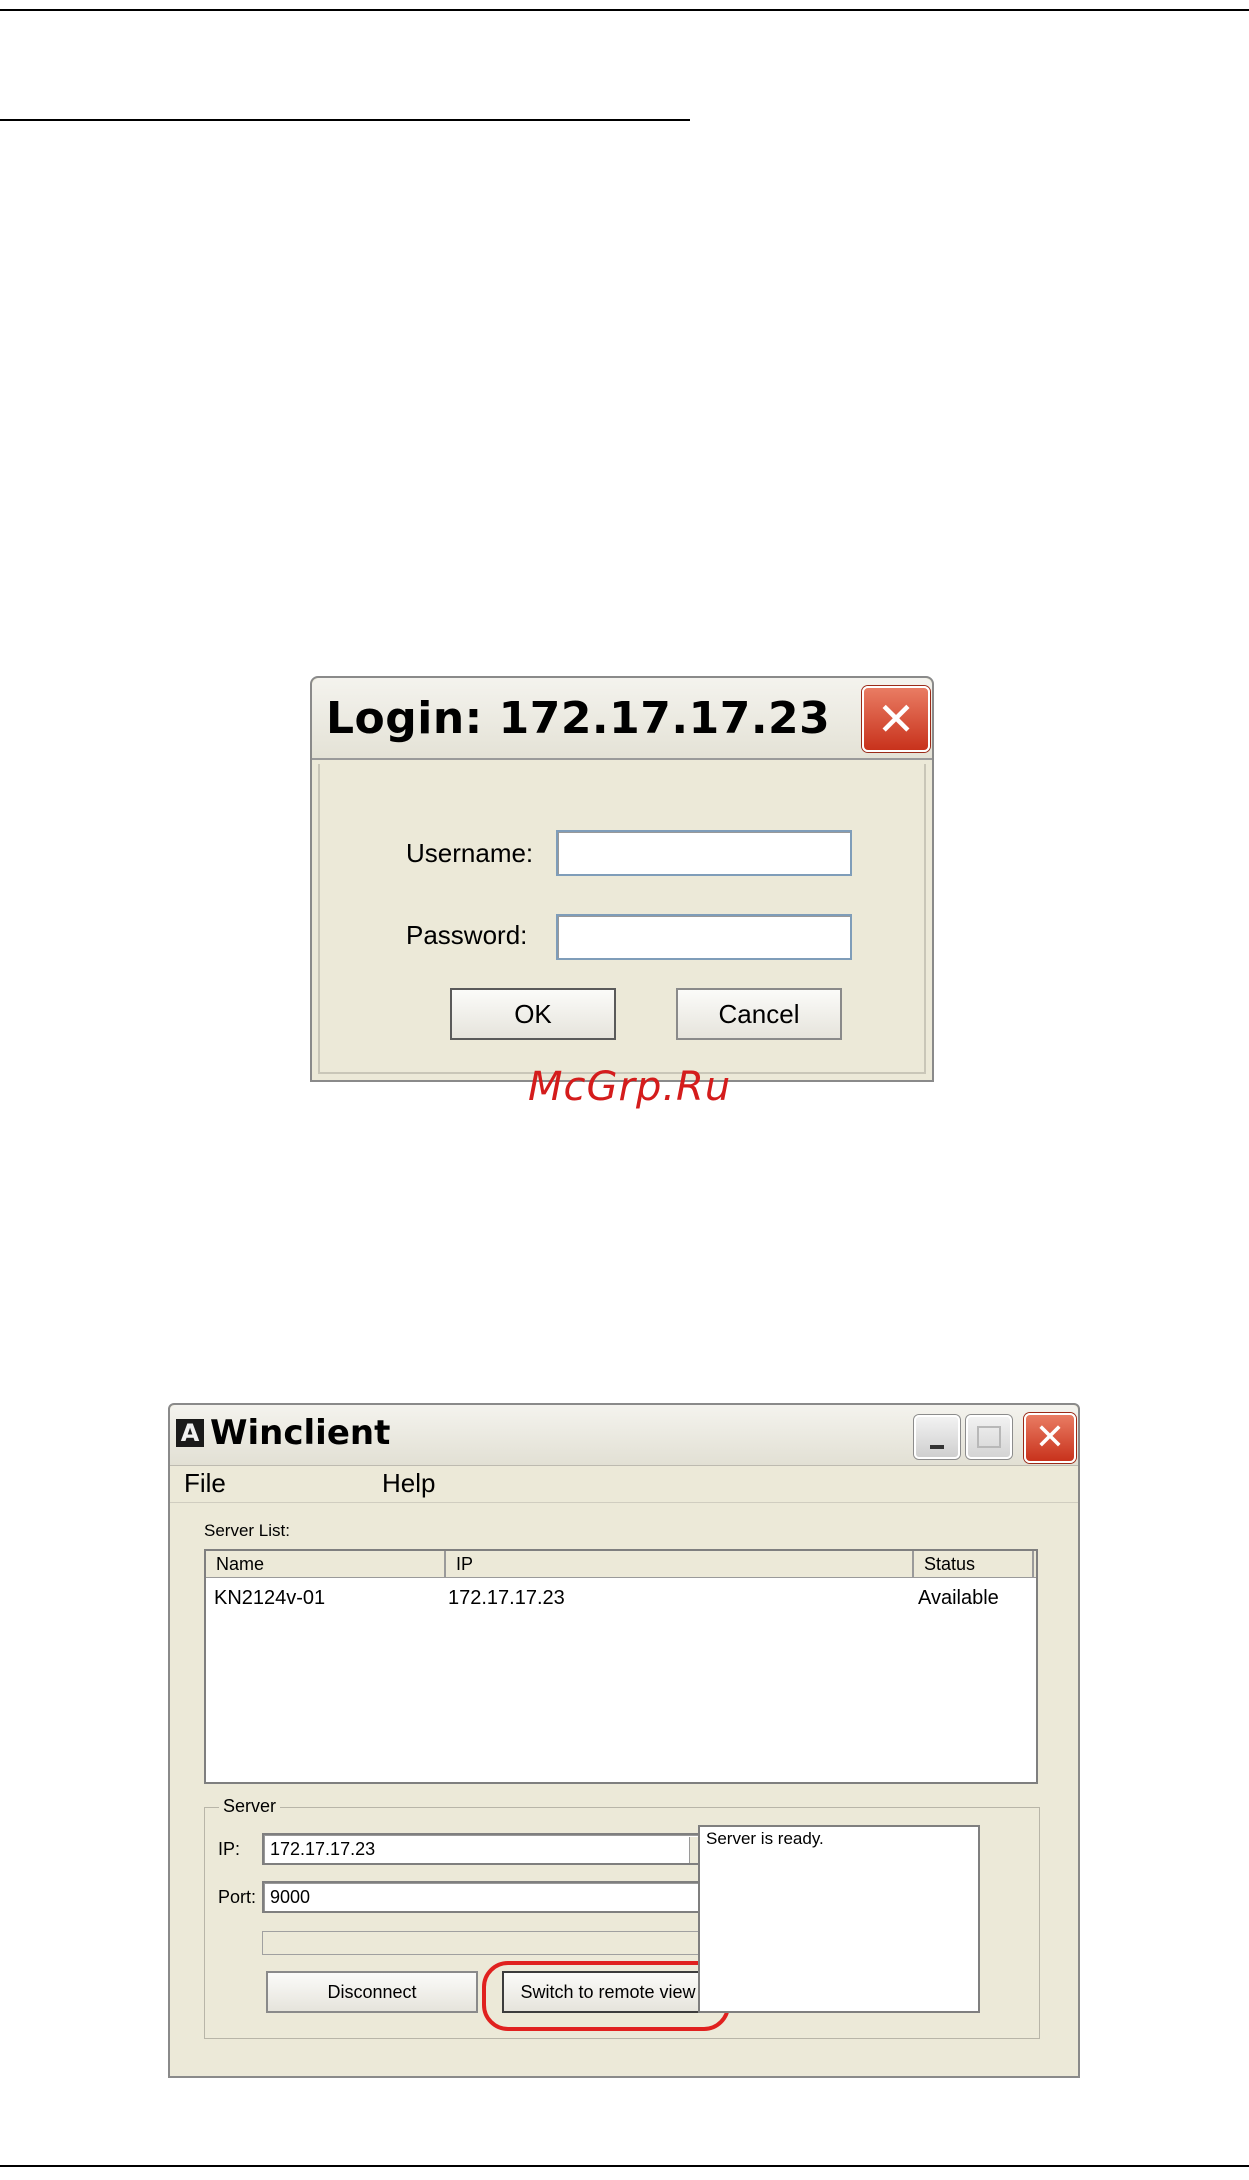  Describe the element at coordinates (624, 10) in the screenshot. I see `page-top-rule` at that location.